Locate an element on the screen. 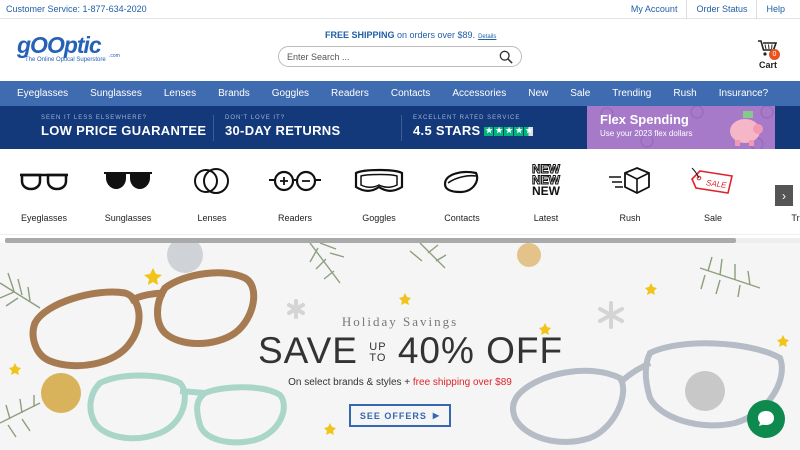 The image size is (800, 450). shipping-details-link: Details is located at coordinates (487, 37).